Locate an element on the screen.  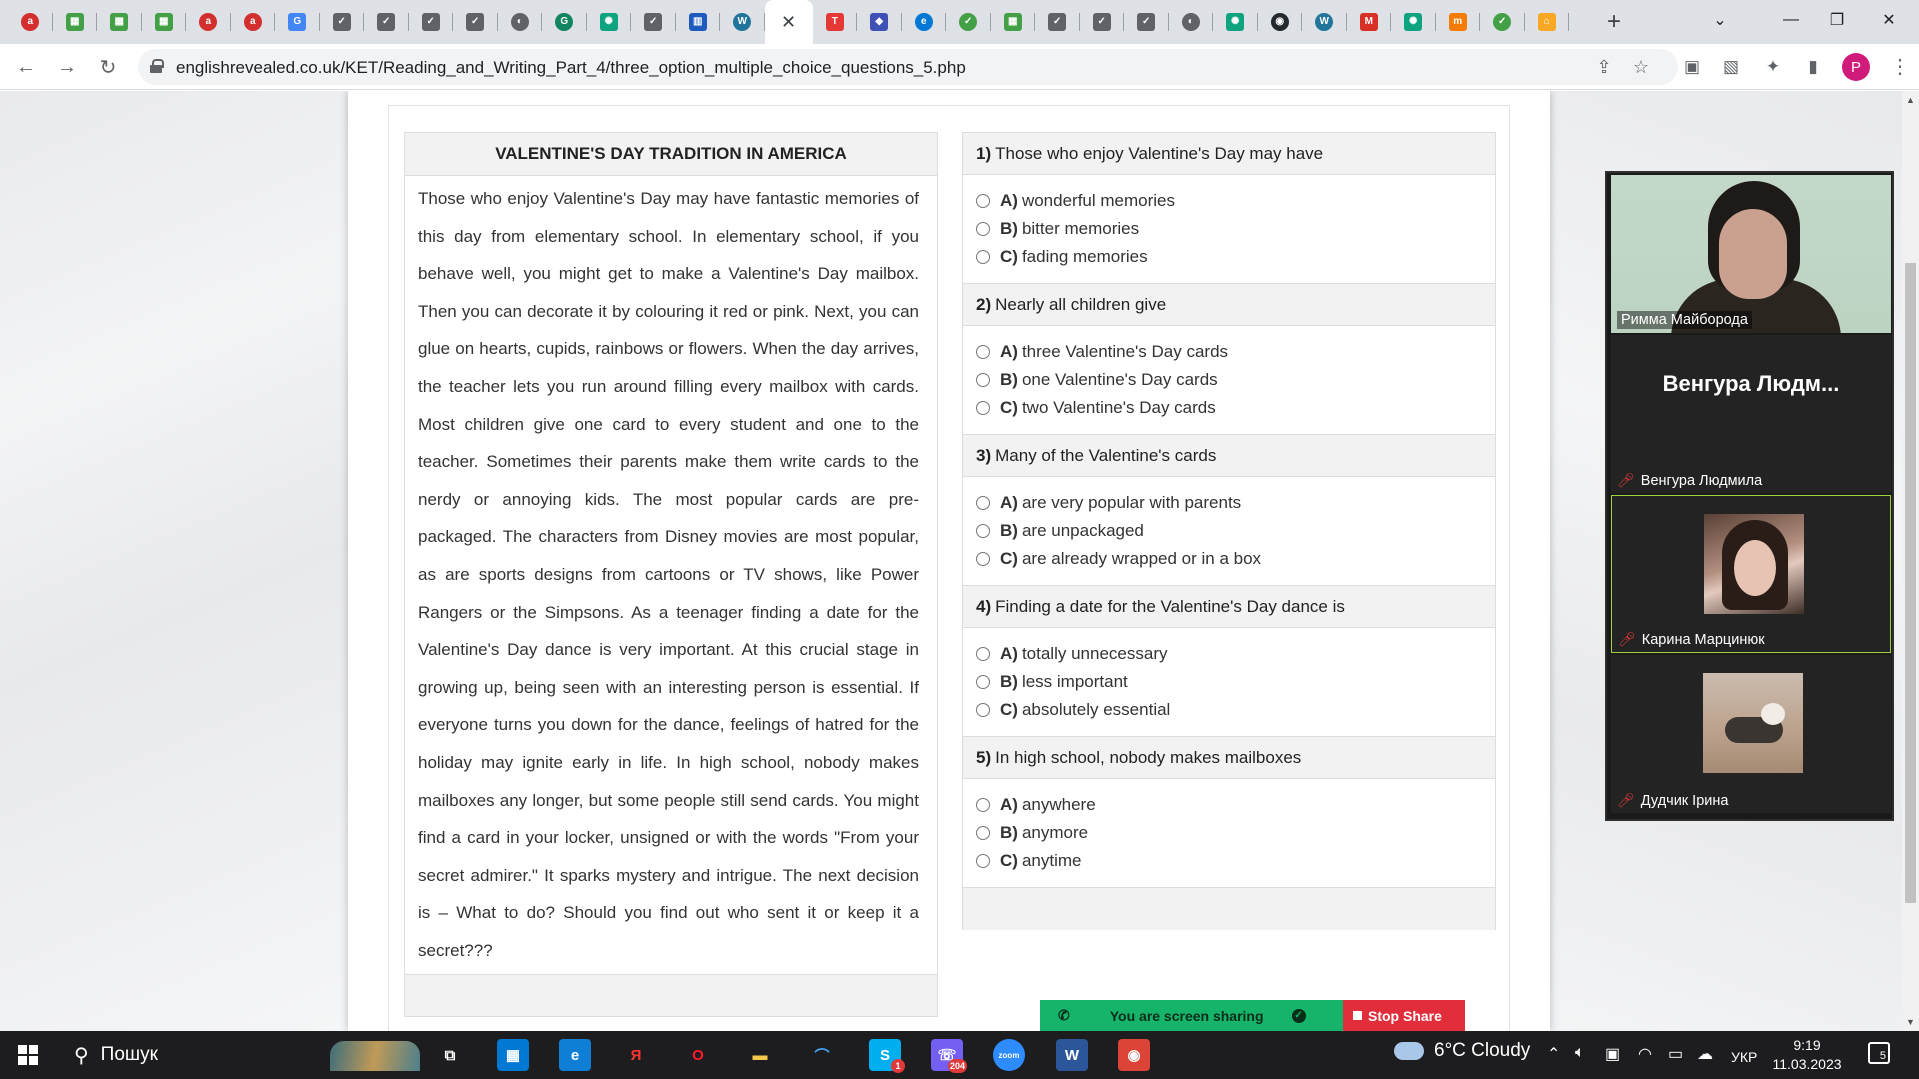
answer-option: C) are already wrapped or in a box is located at coordinates (1229, 559).